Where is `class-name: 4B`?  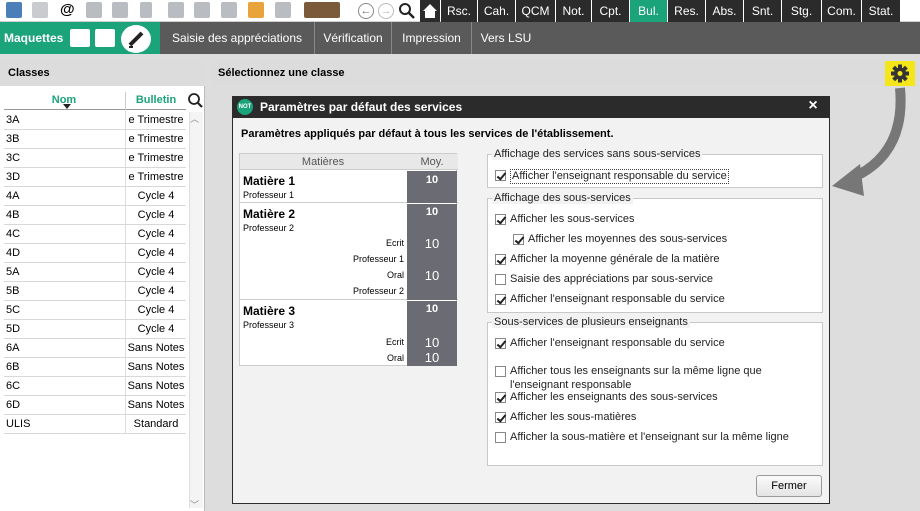
class-name: 4B is located at coordinates (13, 215).